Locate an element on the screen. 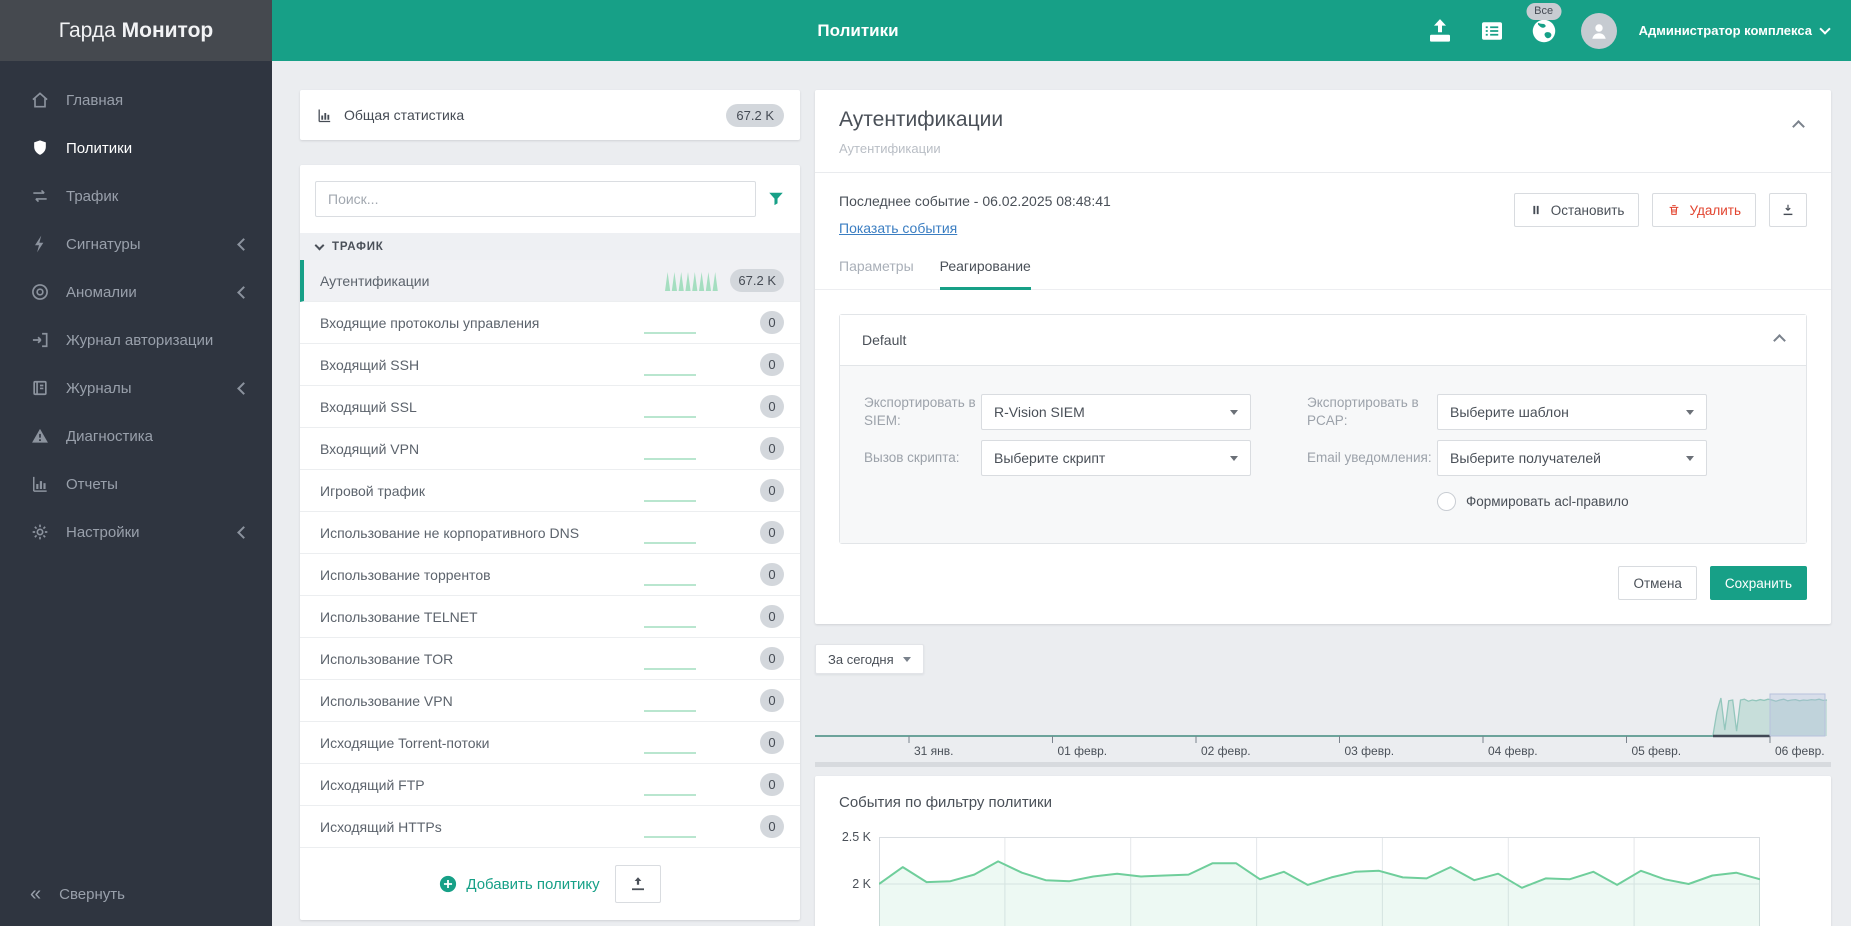  policy-row: Использование TOR 0 is located at coordinates (550, 659).